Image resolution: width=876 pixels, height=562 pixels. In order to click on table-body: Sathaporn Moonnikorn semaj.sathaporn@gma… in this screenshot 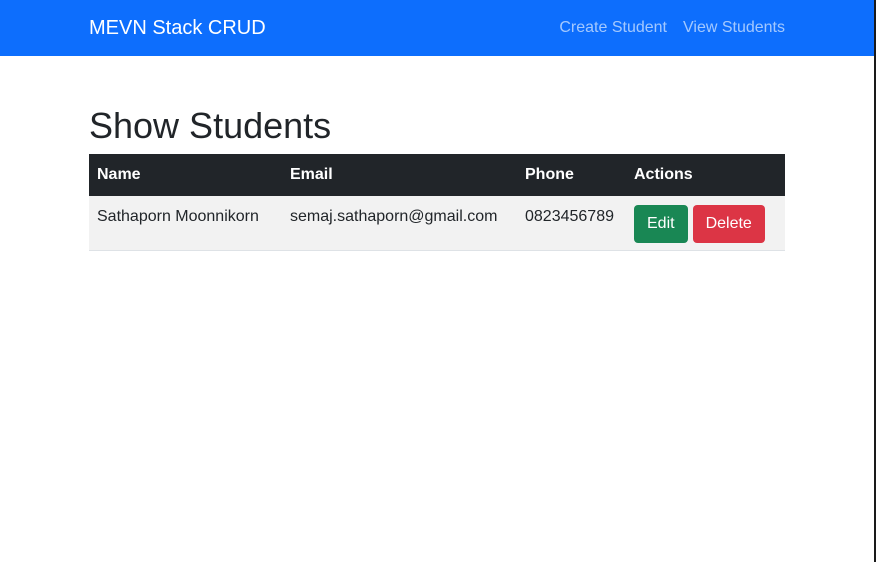, I will do `click(437, 223)`.